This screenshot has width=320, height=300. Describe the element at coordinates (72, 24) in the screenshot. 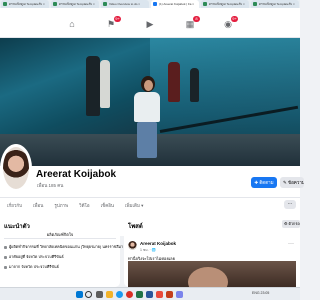

I see `home-icon: ⌂` at that location.